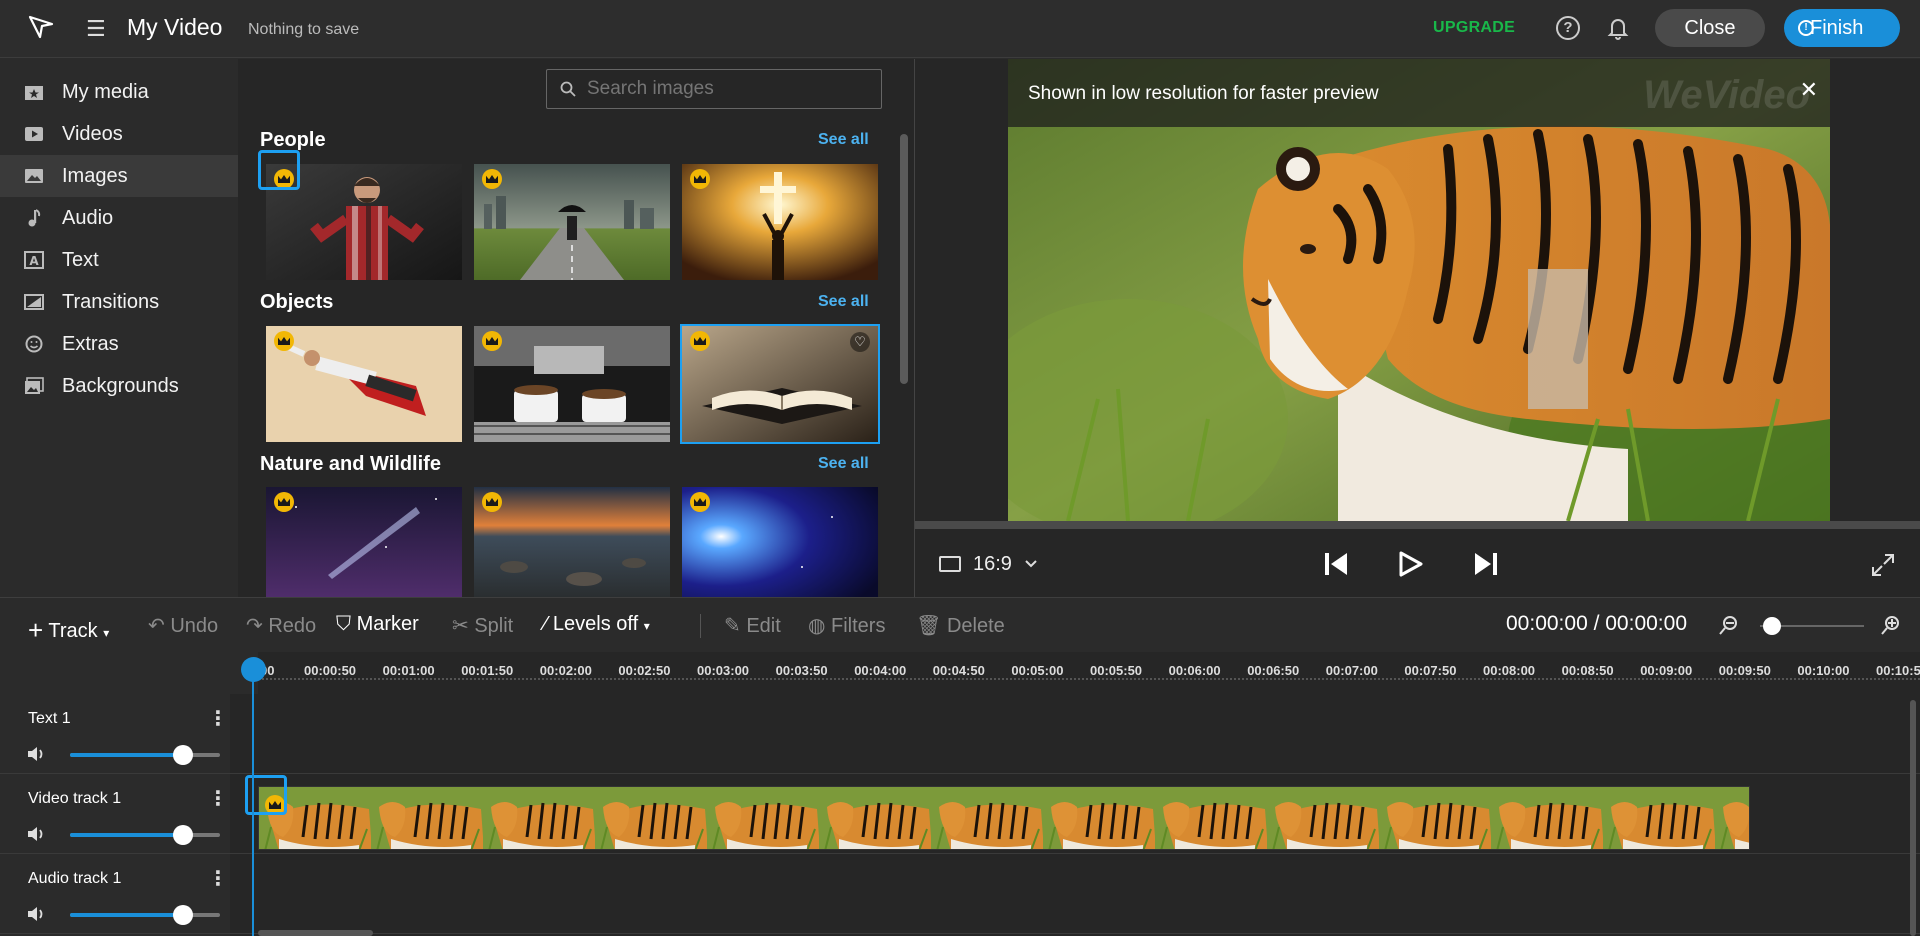  I want to click on ruler-tick-label: 00:04:00, so click(880, 670).